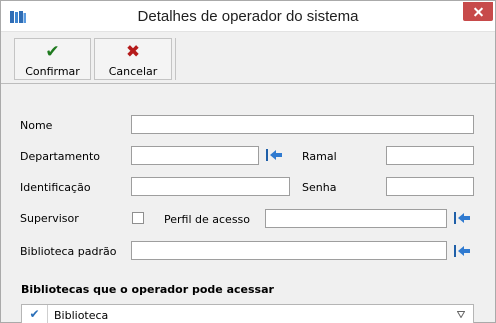 The width and height of the screenshot is (496, 323). What do you see at coordinates (462, 218) in the screenshot?
I see `perfil-lookup-icon` at bounding box center [462, 218].